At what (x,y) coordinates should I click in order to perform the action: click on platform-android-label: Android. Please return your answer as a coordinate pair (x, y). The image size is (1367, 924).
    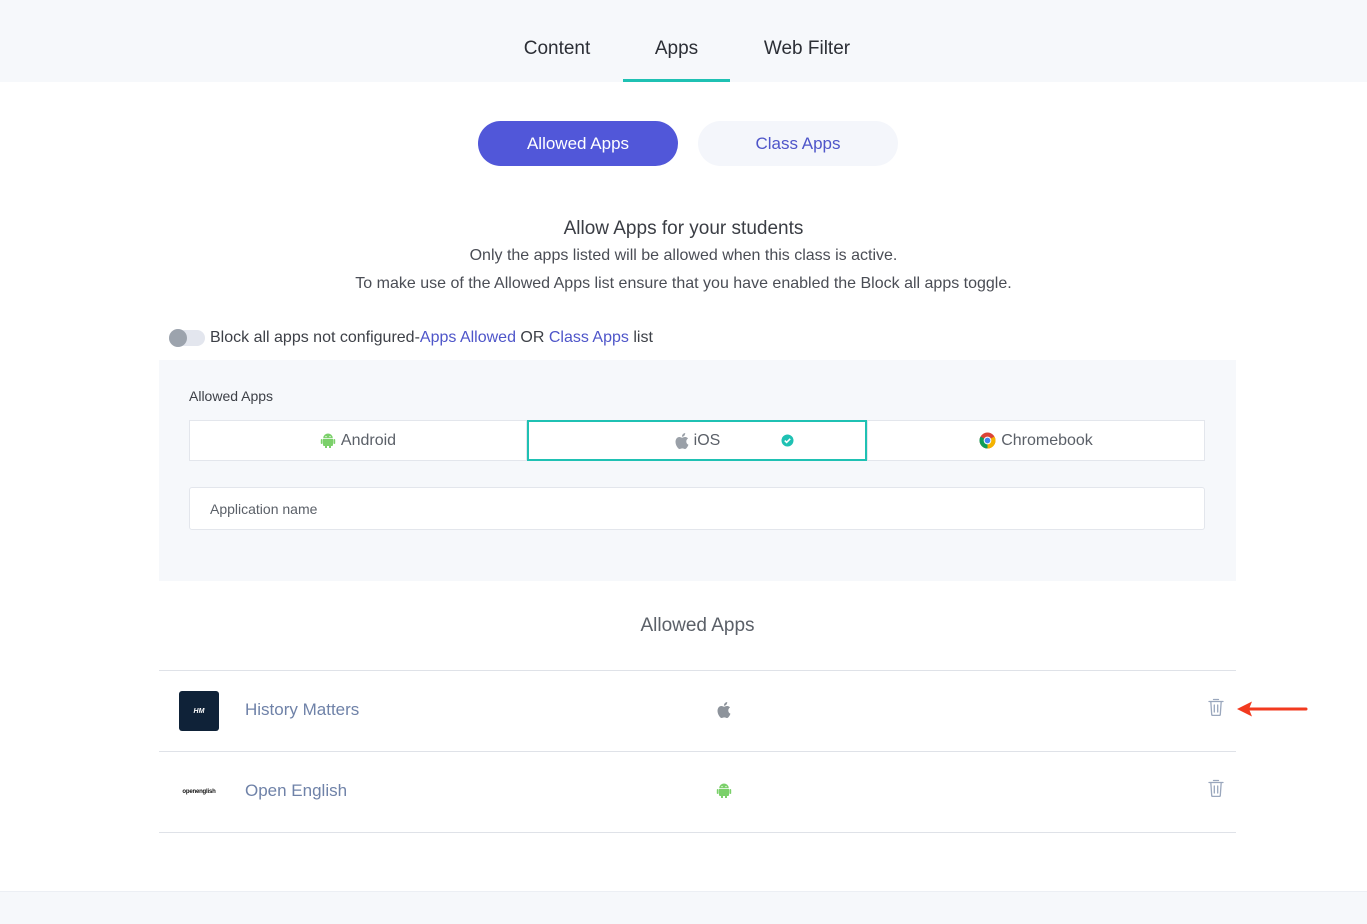
    Looking at the image, I should click on (368, 440).